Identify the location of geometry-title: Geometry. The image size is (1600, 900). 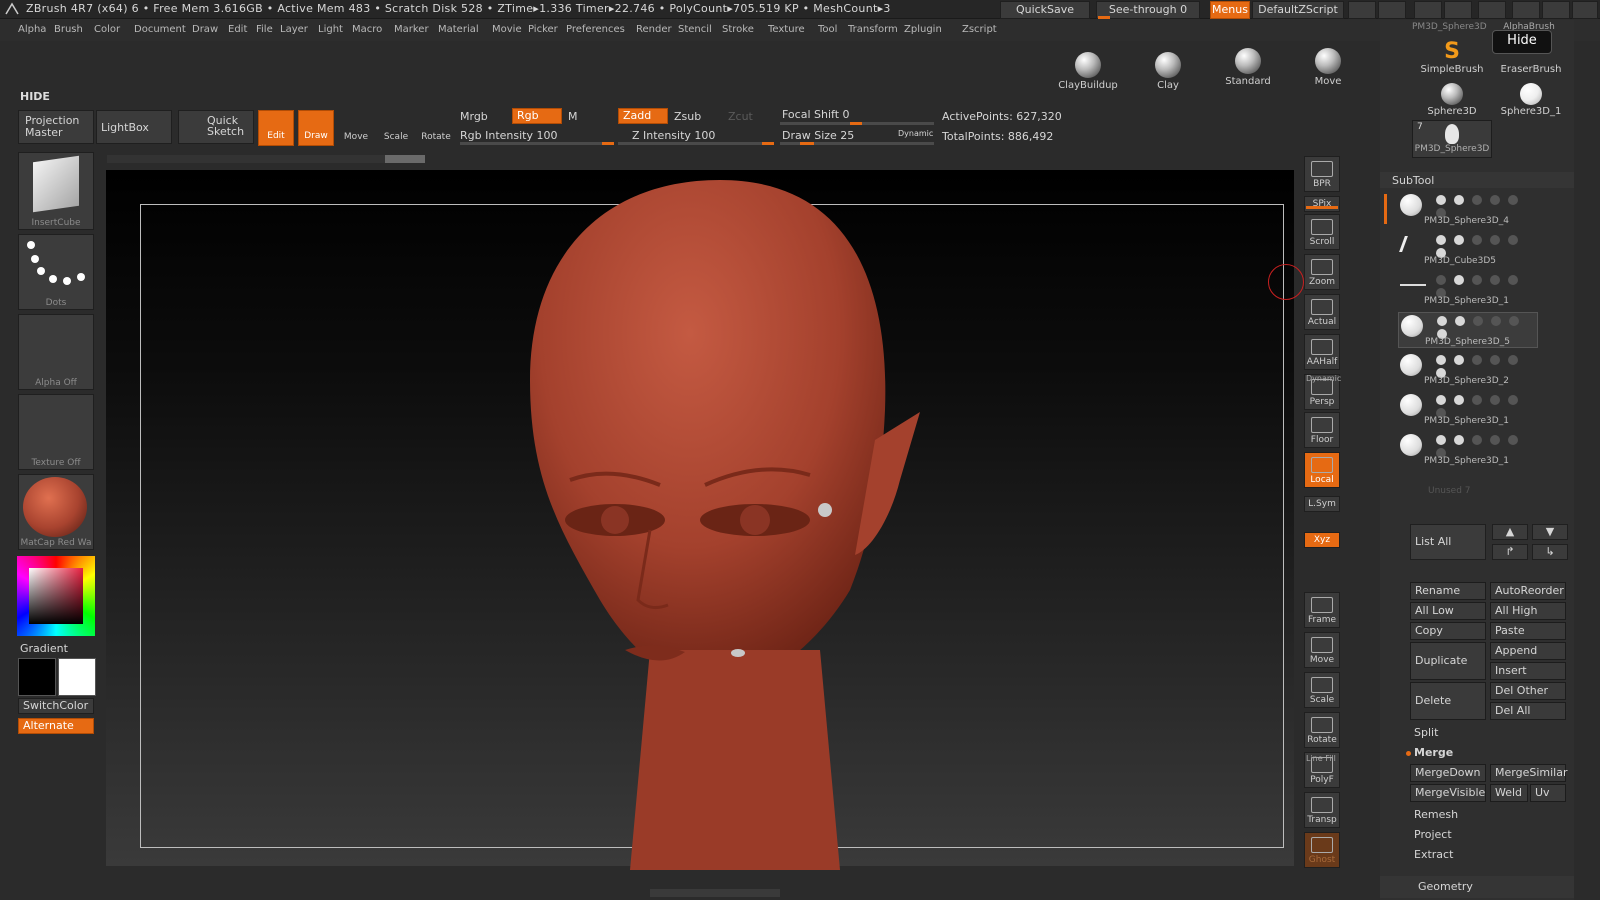
(1445, 886).